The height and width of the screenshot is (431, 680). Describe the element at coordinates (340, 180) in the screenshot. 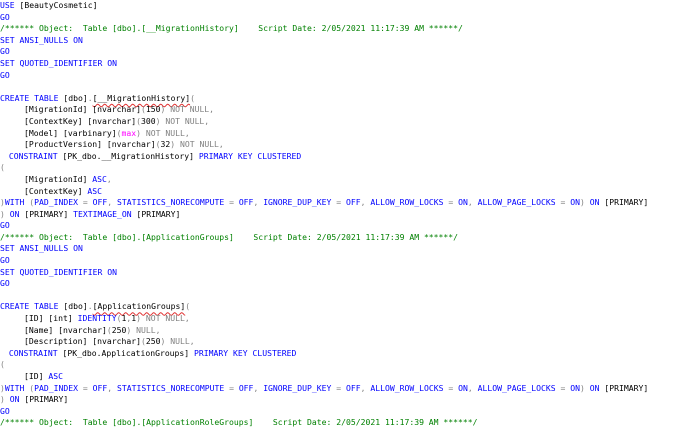

I see `code-line: [MigrationId] ASC,` at that location.